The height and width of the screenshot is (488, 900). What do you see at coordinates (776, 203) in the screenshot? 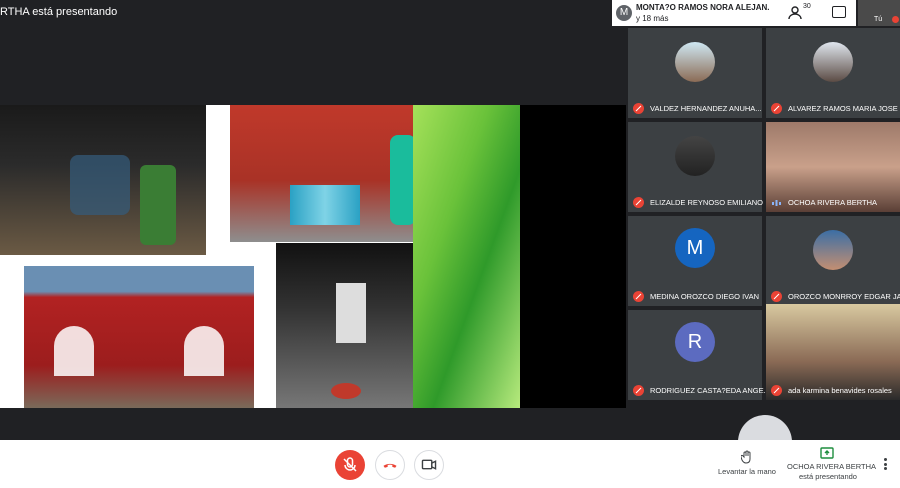
I see `speaking-indicator-icon` at bounding box center [776, 203].